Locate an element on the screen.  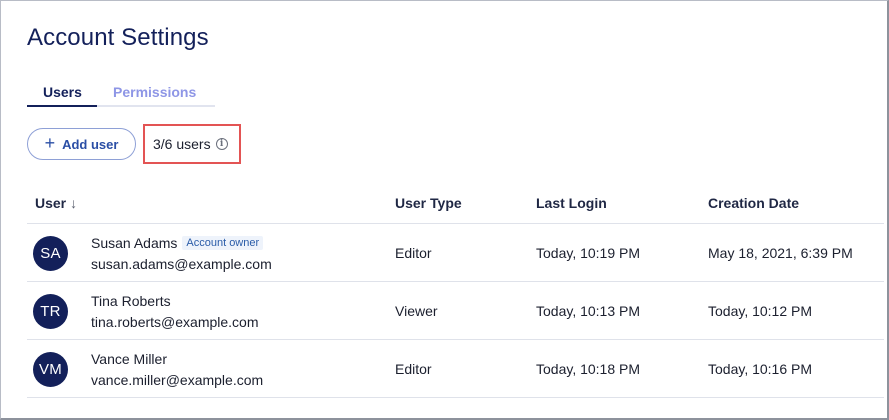
creation-date-cell: May 18, 2021, 6:39 PM is located at coordinates (780, 253).